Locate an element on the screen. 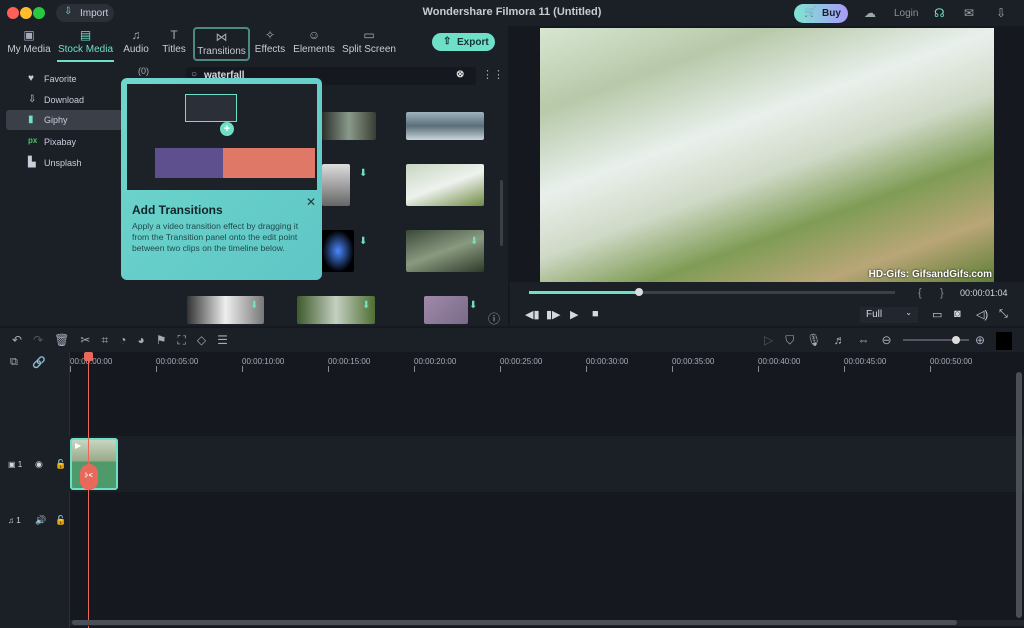 The image size is (1024, 628). playhead is located at coordinates (88, 490).